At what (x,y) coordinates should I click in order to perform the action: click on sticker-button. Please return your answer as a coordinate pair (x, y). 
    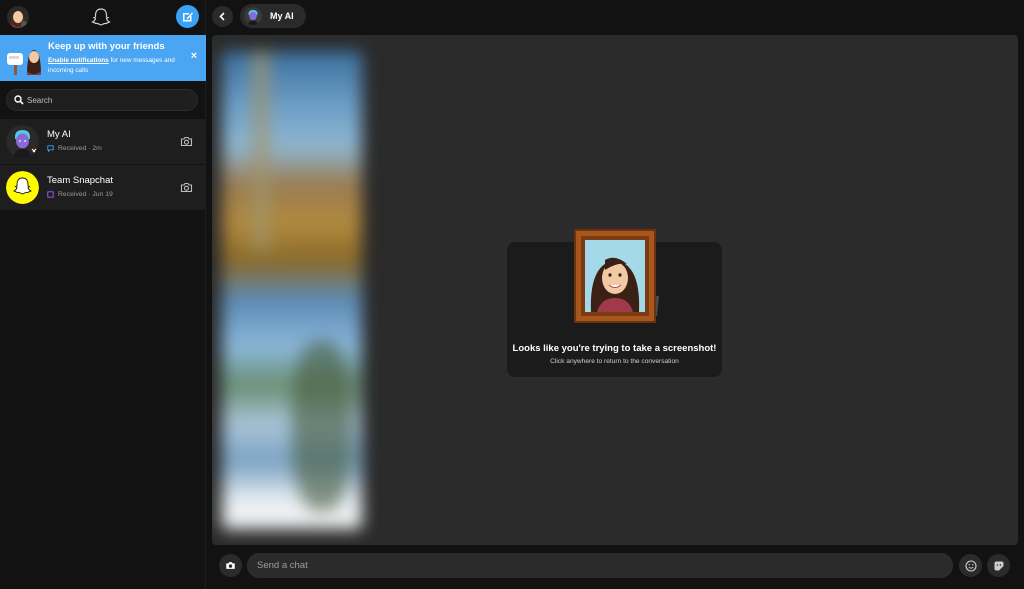
    Looking at the image, I should click on (998, 565).